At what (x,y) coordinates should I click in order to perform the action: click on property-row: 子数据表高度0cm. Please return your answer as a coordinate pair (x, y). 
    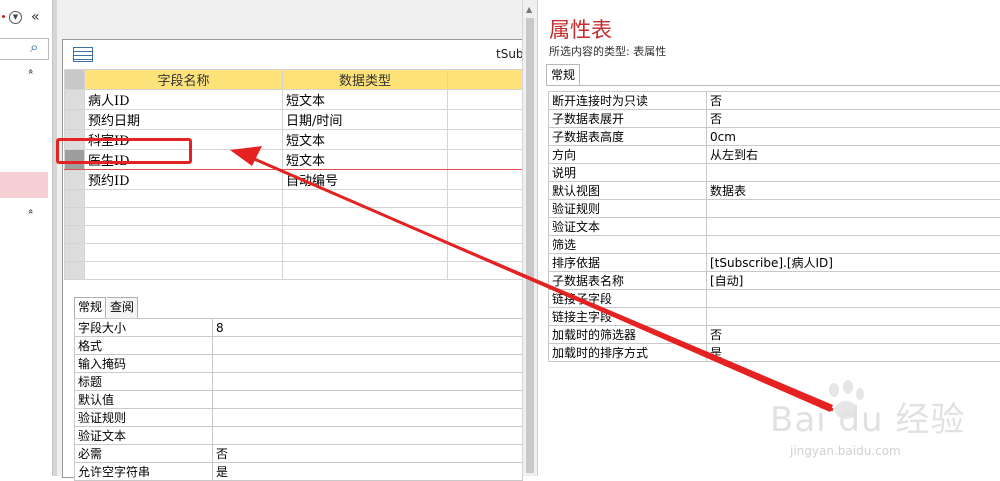
    Looking at the image, I should click on (774, 137).